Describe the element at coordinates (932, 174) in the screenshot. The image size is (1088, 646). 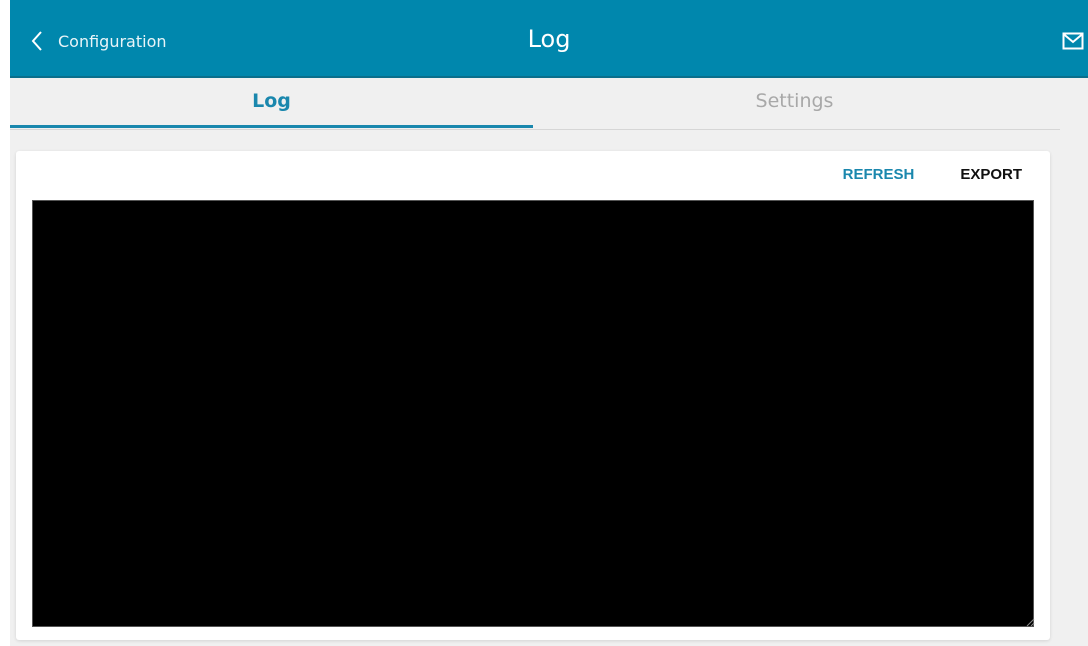
I see `log-actions: REFRESH EXPORT` at that location.